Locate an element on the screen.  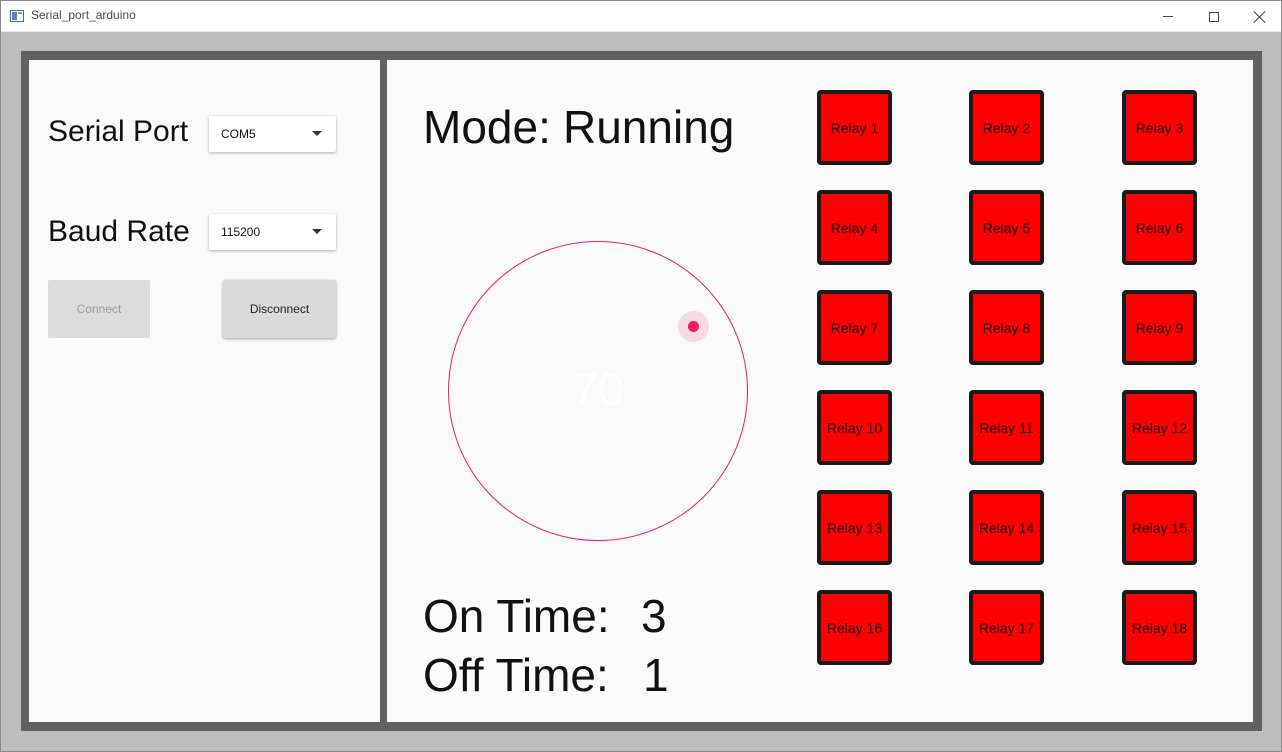
relay-button-13: Relay 13 is located at coordinates (854, 527).